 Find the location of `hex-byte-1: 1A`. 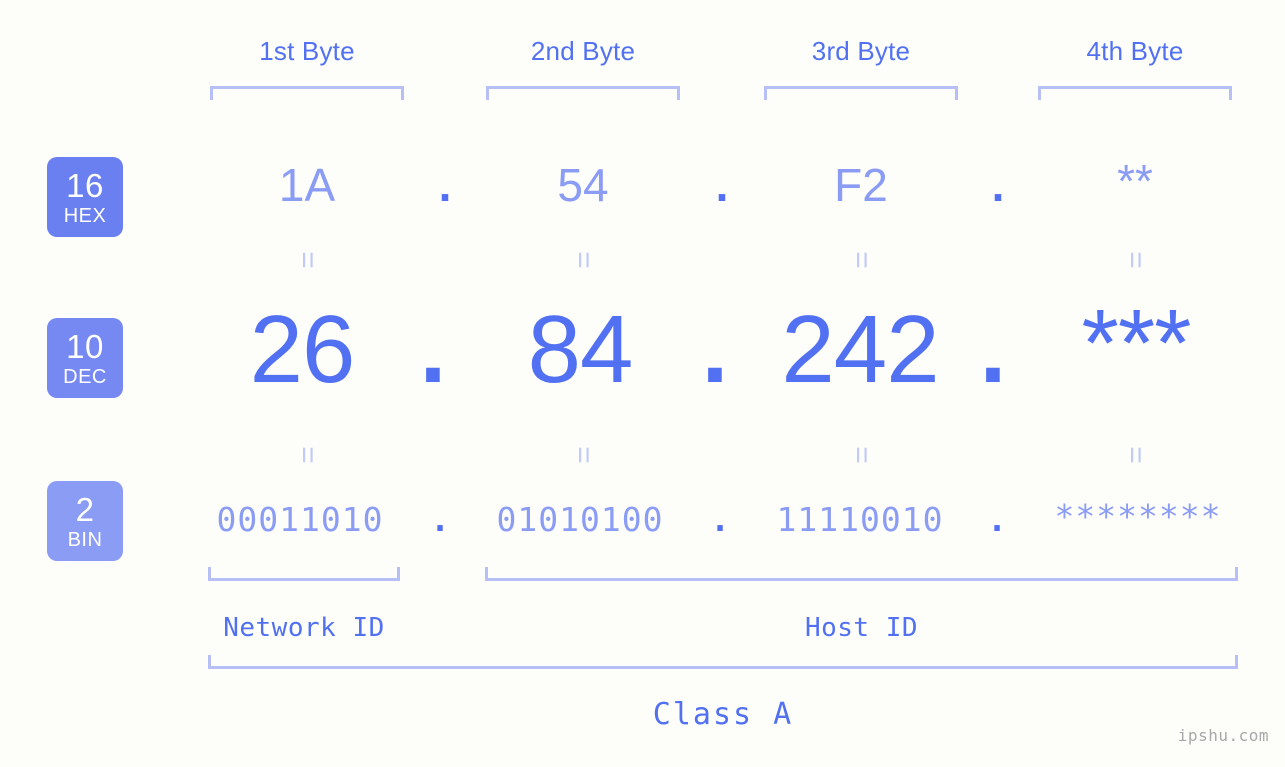

hex-byte-1: 1A is located at coordinates (307, 185).